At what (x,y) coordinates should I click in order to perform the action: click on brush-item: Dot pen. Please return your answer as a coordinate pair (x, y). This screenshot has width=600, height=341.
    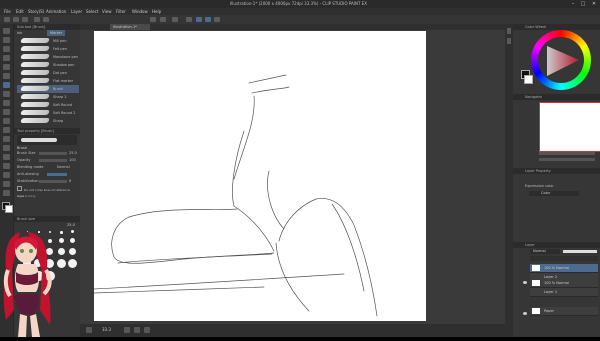
    Looking at the image, I should click on (48, 73).